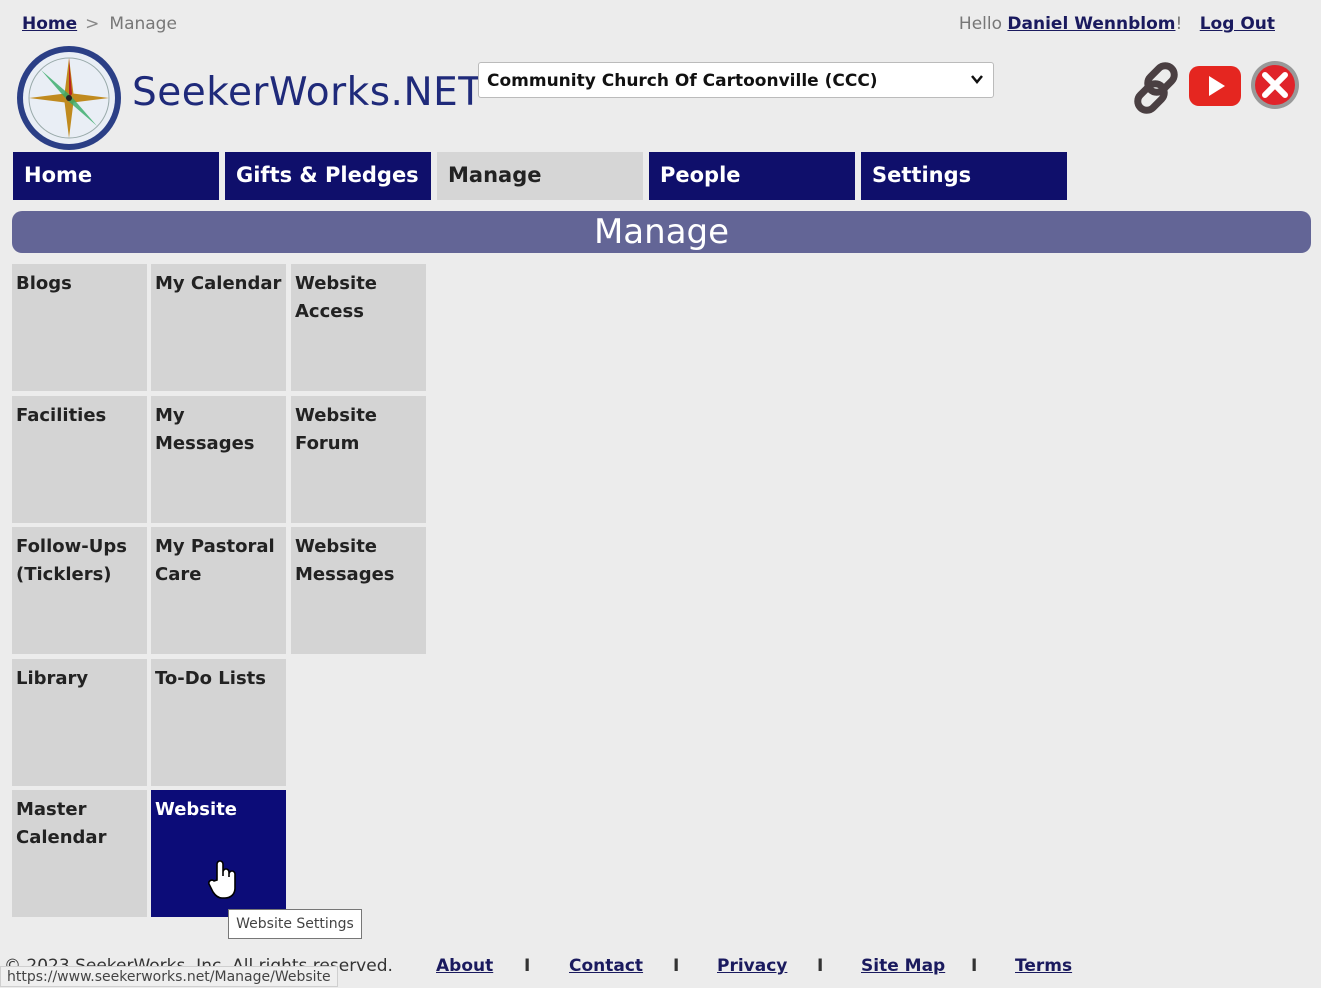  What do you see at coordinates (606, 966) in the screenshot?
I see `footer-link-contact: Contact` at bounding box center [606, 966].